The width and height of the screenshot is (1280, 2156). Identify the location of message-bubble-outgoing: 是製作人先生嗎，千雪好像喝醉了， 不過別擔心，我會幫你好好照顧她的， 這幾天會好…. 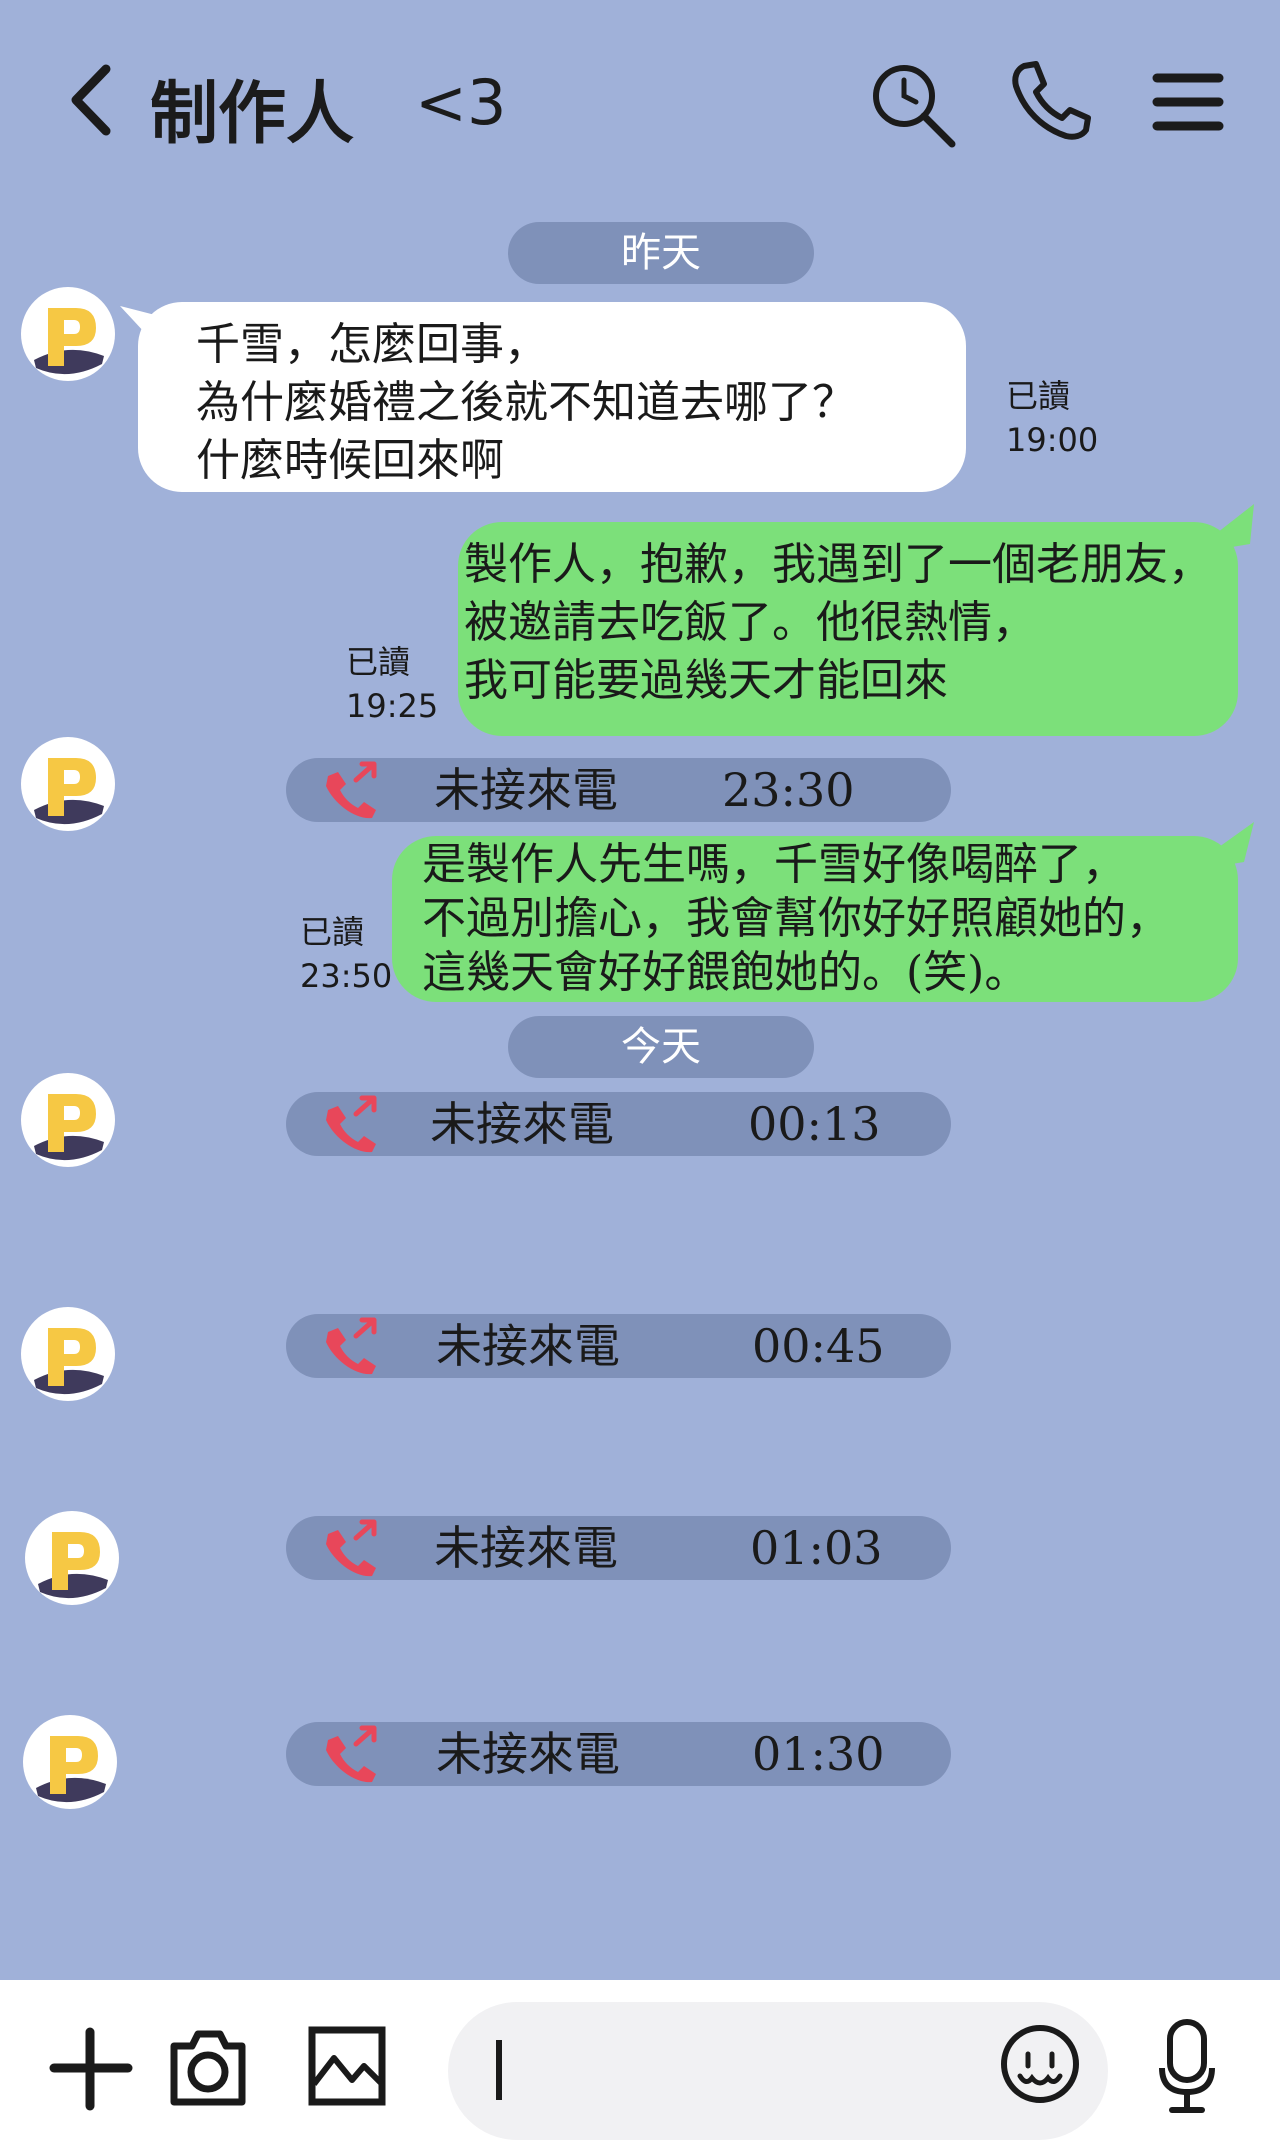
(815, 919).